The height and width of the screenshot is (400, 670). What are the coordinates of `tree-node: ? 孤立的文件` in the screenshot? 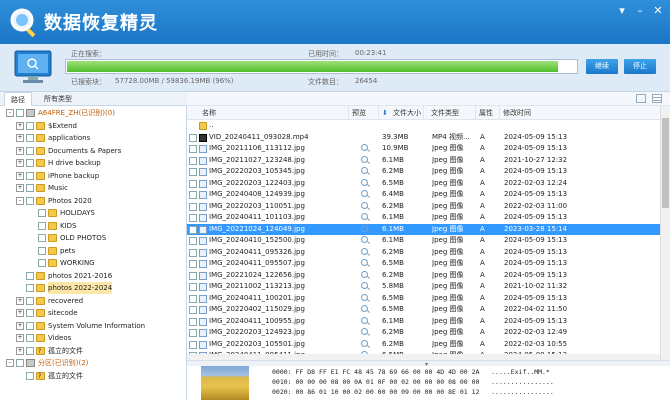 It's located at (93, 376).